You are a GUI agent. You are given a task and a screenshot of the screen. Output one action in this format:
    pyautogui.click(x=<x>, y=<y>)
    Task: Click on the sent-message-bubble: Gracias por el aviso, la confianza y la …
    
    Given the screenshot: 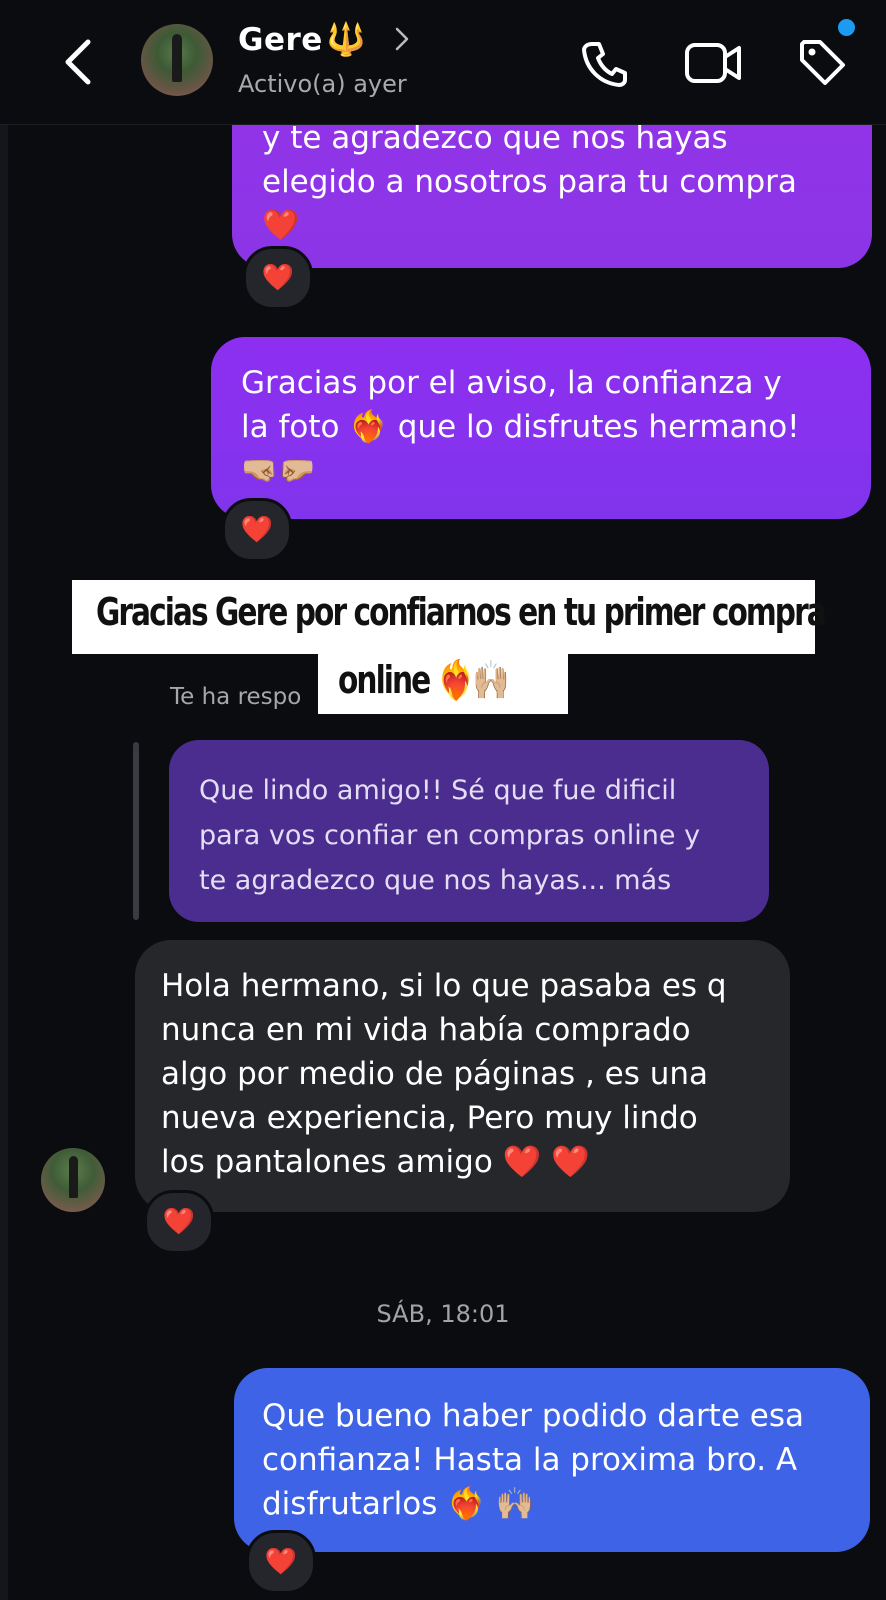 What is the action you would take?
    pyautogui.click(x=541, y=428)
    